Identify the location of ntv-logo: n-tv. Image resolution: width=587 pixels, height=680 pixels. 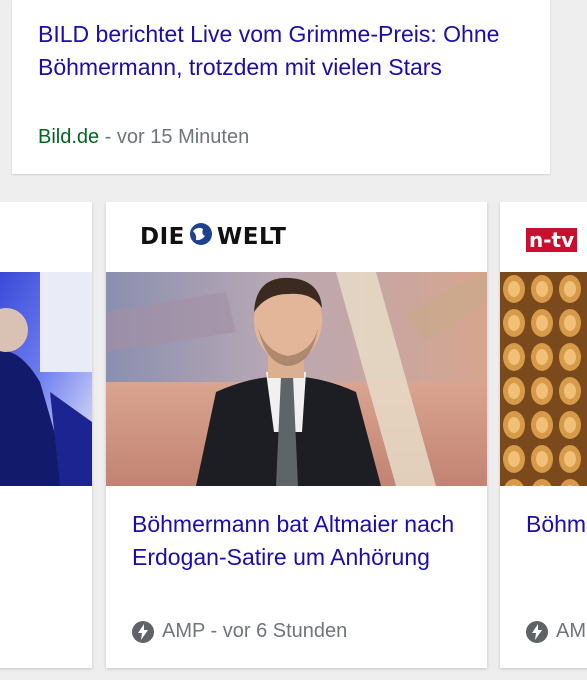
(552, 240).